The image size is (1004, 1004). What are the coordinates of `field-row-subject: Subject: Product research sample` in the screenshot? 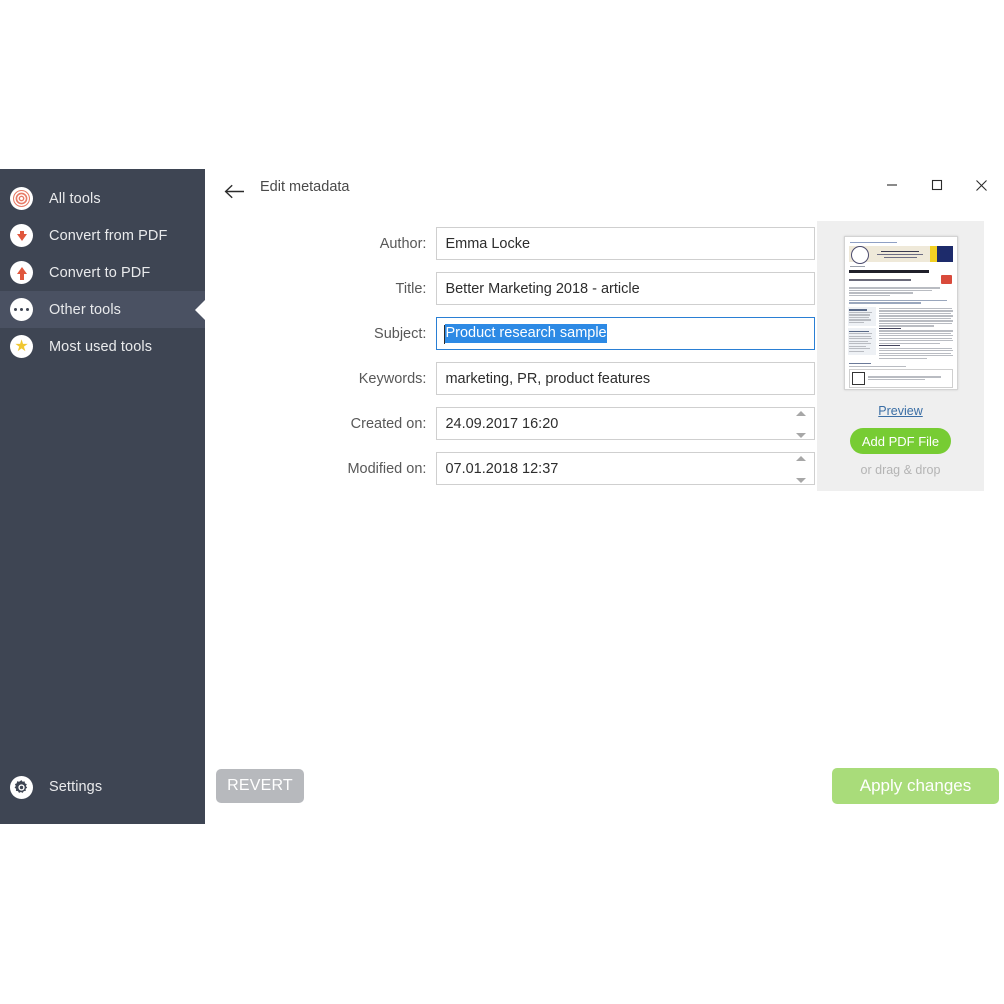 It's located at (510, 333).